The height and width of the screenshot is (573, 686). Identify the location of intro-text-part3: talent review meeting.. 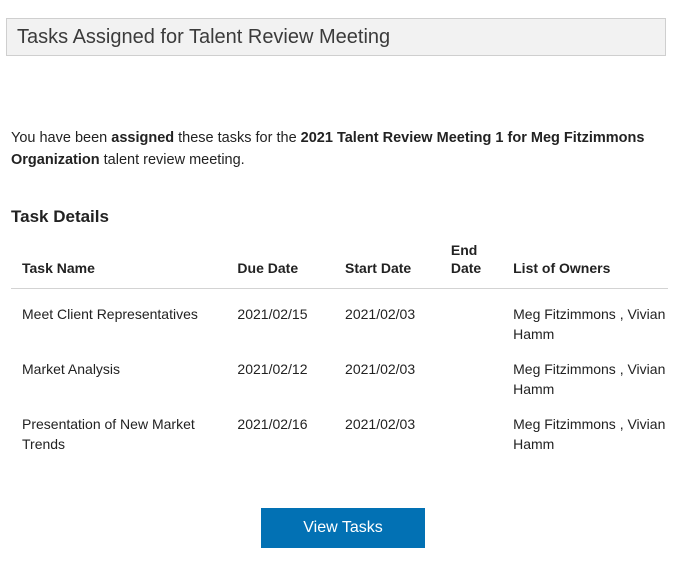
(172, 159).